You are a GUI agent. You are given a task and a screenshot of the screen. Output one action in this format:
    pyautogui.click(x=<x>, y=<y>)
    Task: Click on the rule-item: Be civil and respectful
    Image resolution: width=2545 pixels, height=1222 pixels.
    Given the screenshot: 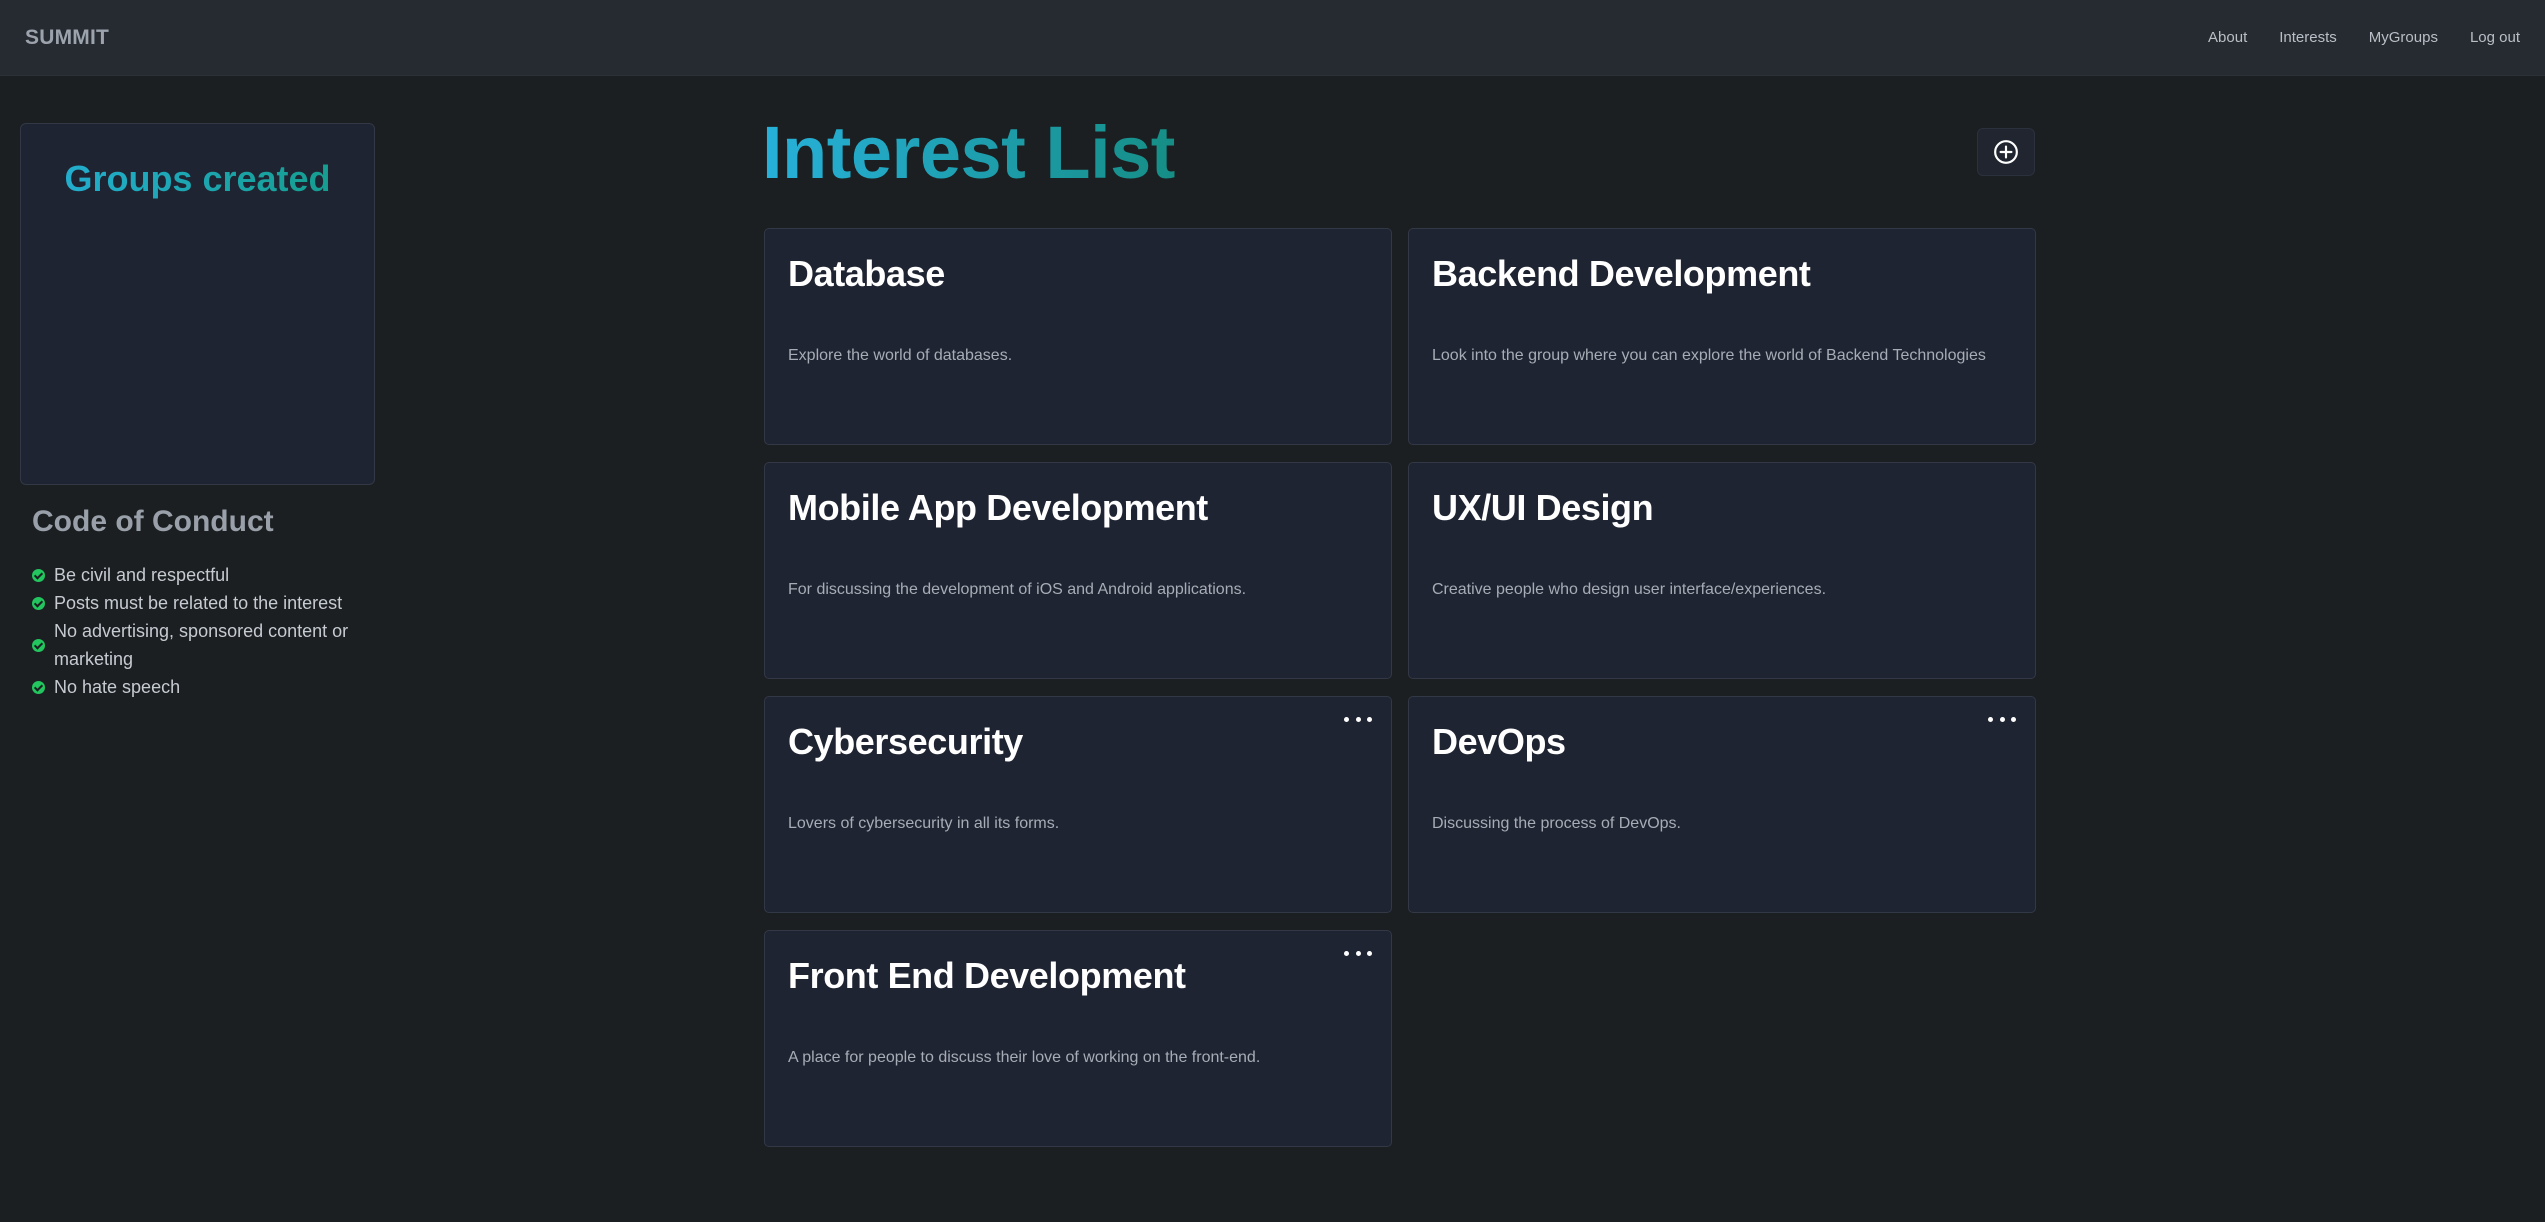 What is the action you would take?
    pyautogui.click(x=204, y=575)
    